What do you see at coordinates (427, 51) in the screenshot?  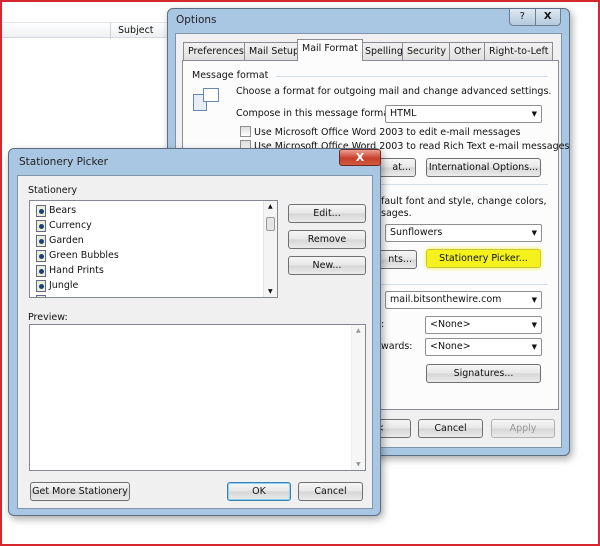 I see `tab-security: Security` at bounding box center [427, 51].